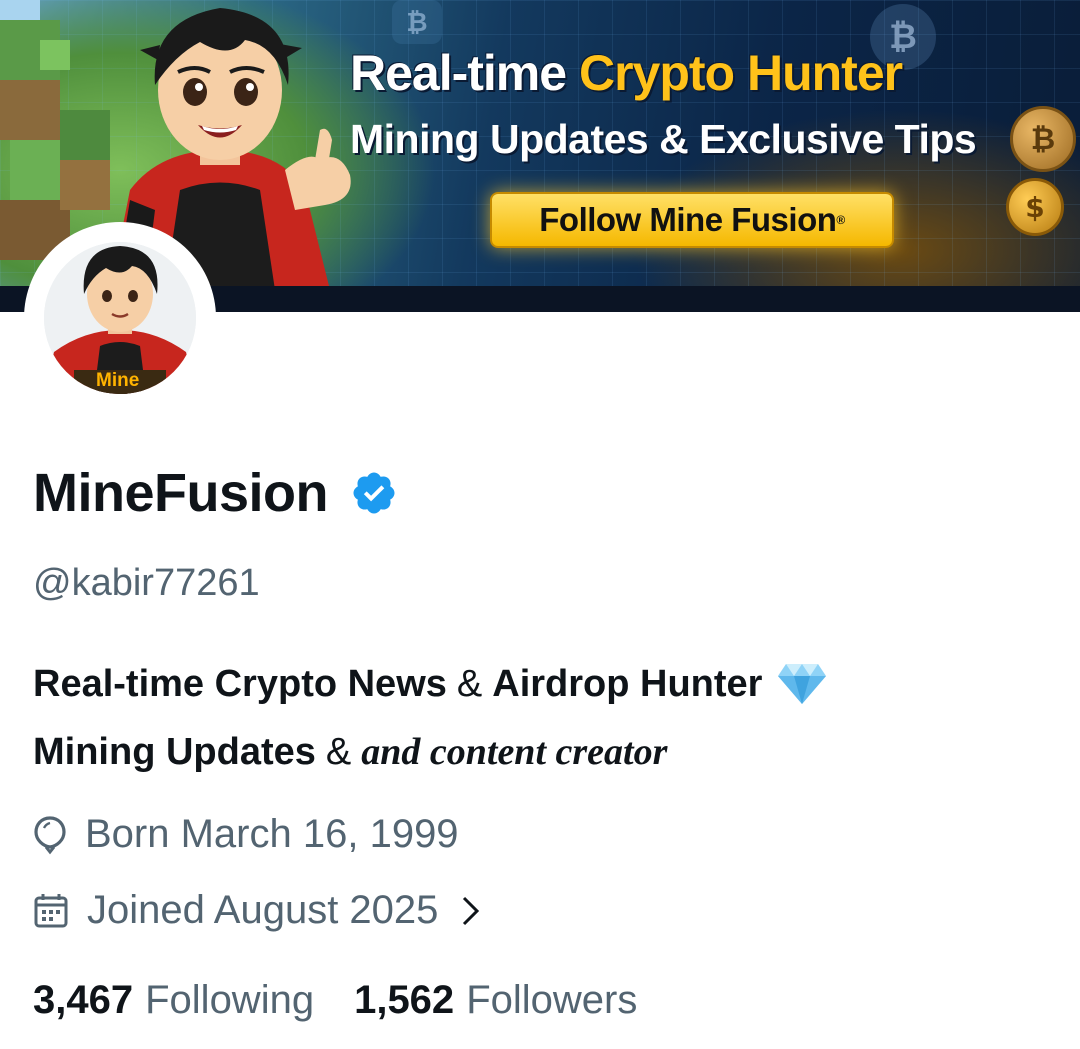 The width and height of the screenshot is (1080, 1049). I want to click on dollar-coin-icon: $, so click(1035, 207).